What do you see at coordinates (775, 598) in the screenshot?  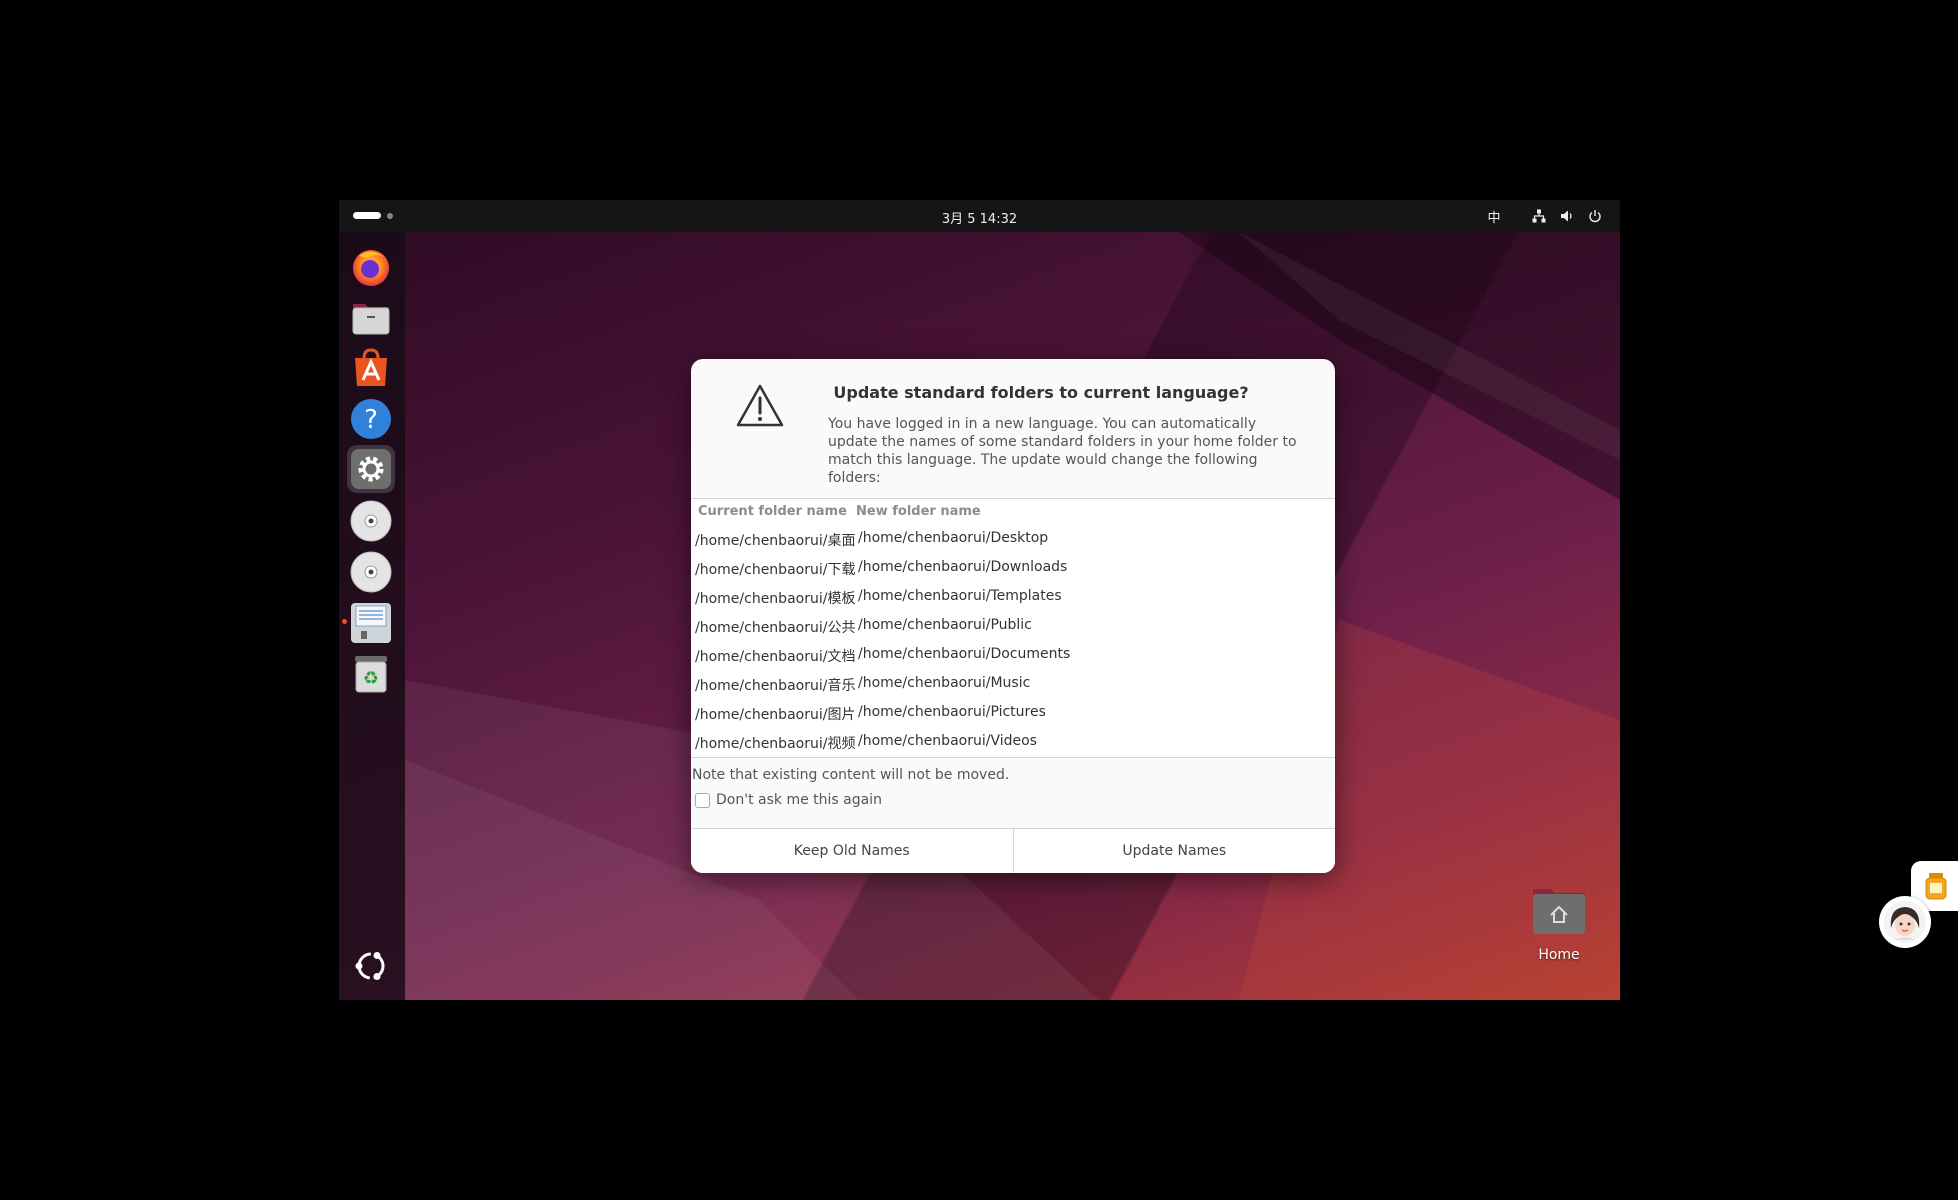 I see `current-folder-cell: /home/chenbaorui/模板` at bounding box center [775, 598].